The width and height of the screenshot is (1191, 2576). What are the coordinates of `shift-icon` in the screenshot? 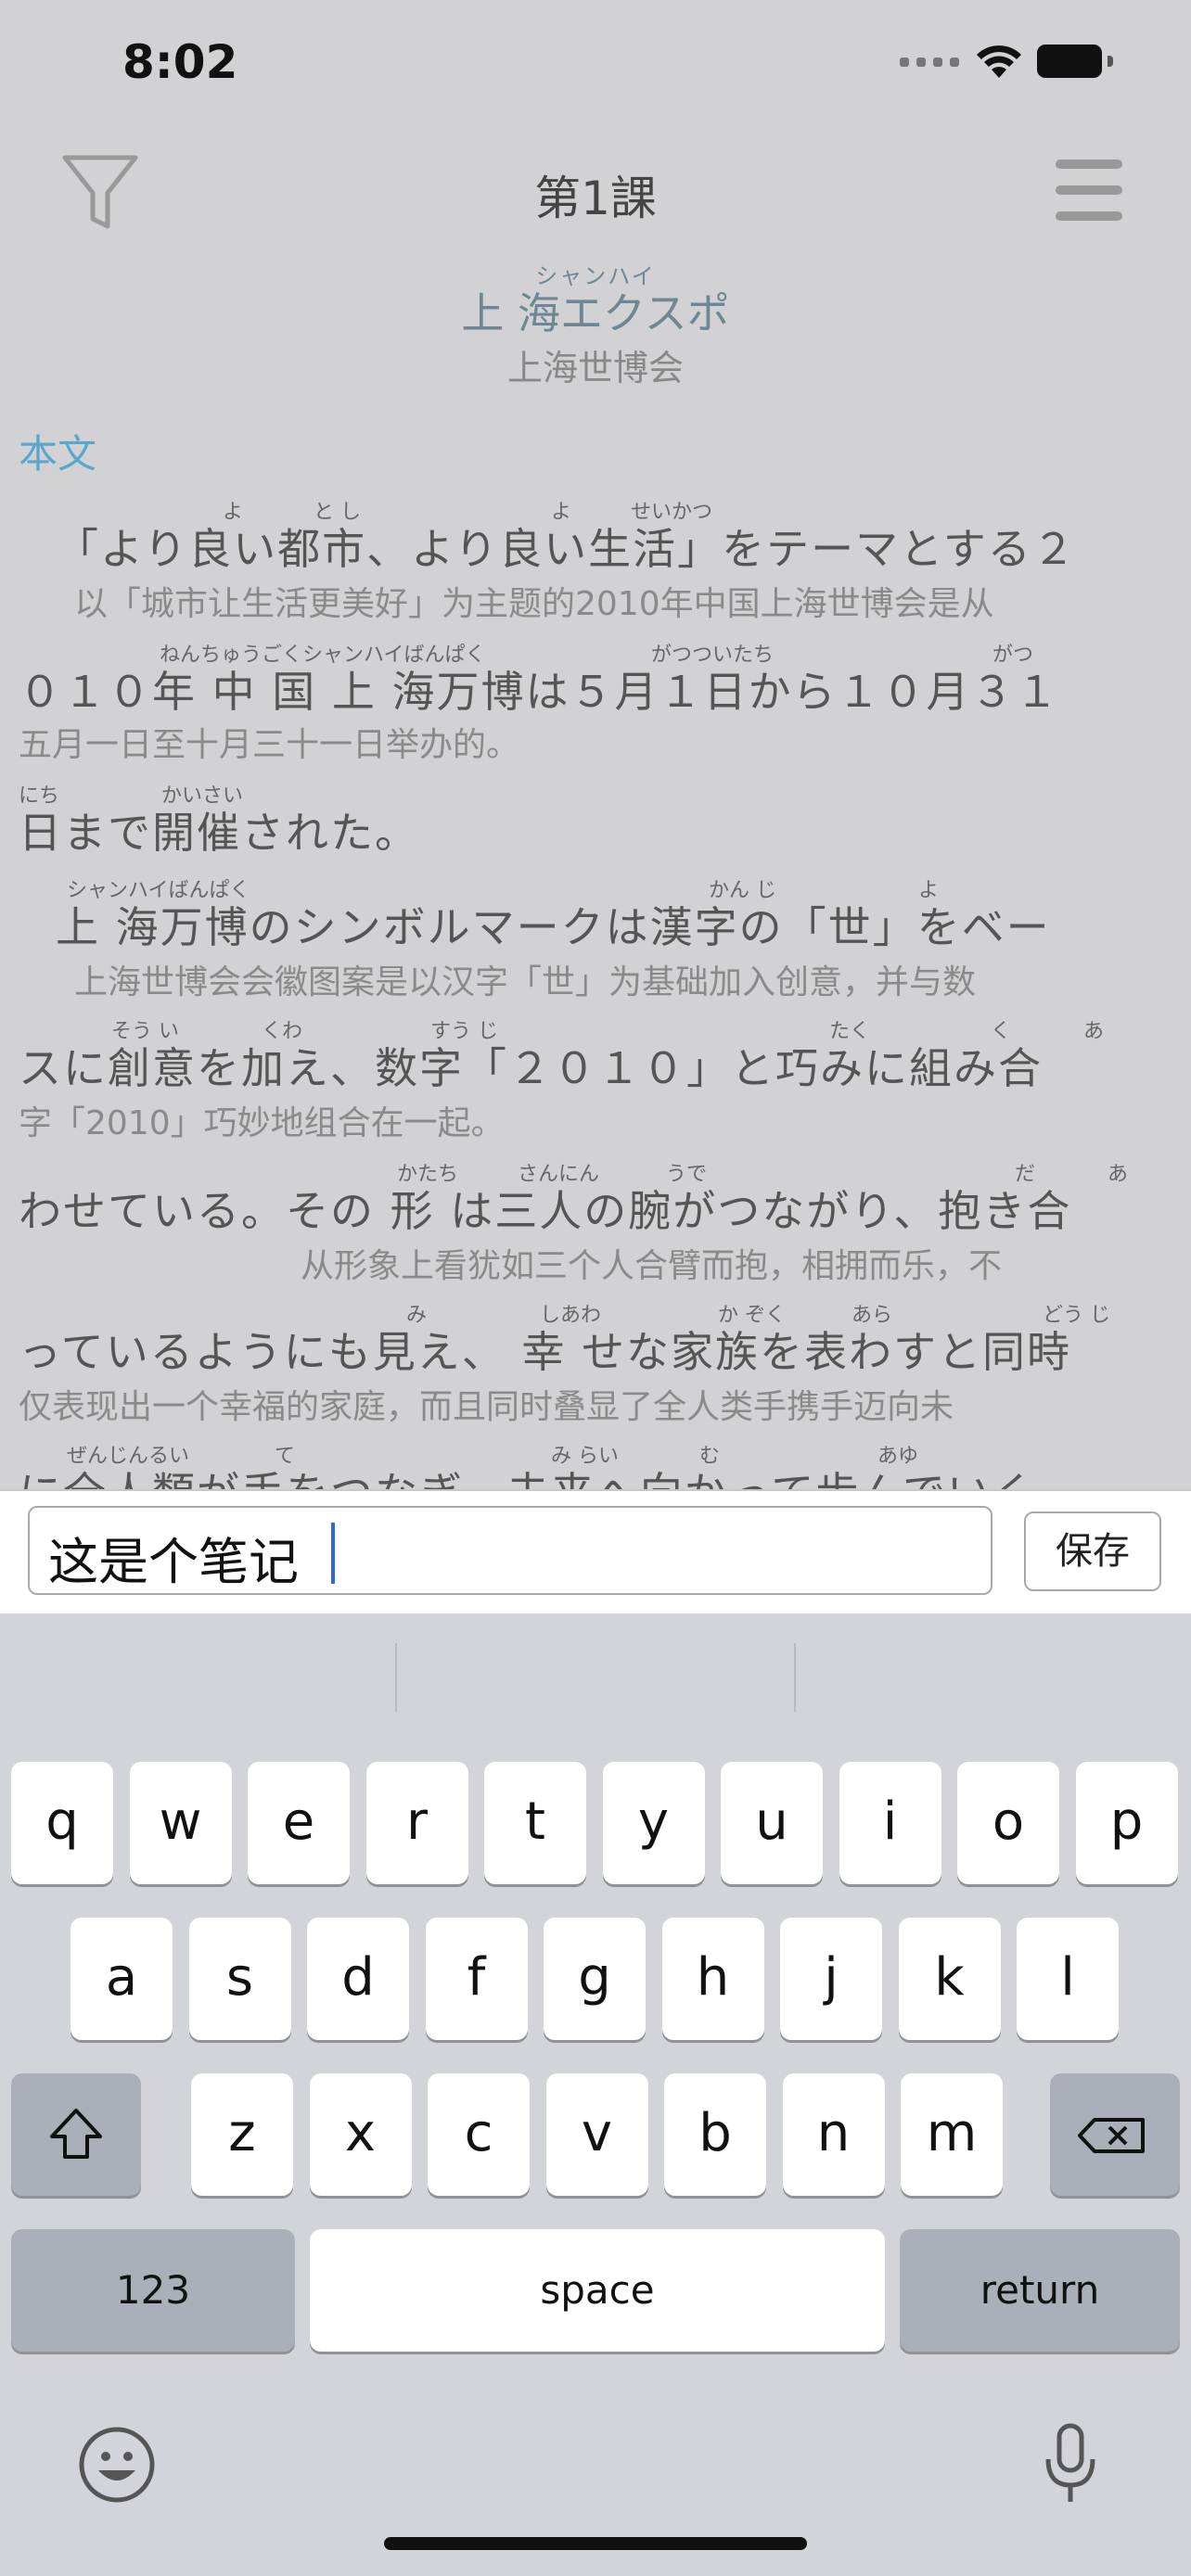 It's located at (76, 2134).